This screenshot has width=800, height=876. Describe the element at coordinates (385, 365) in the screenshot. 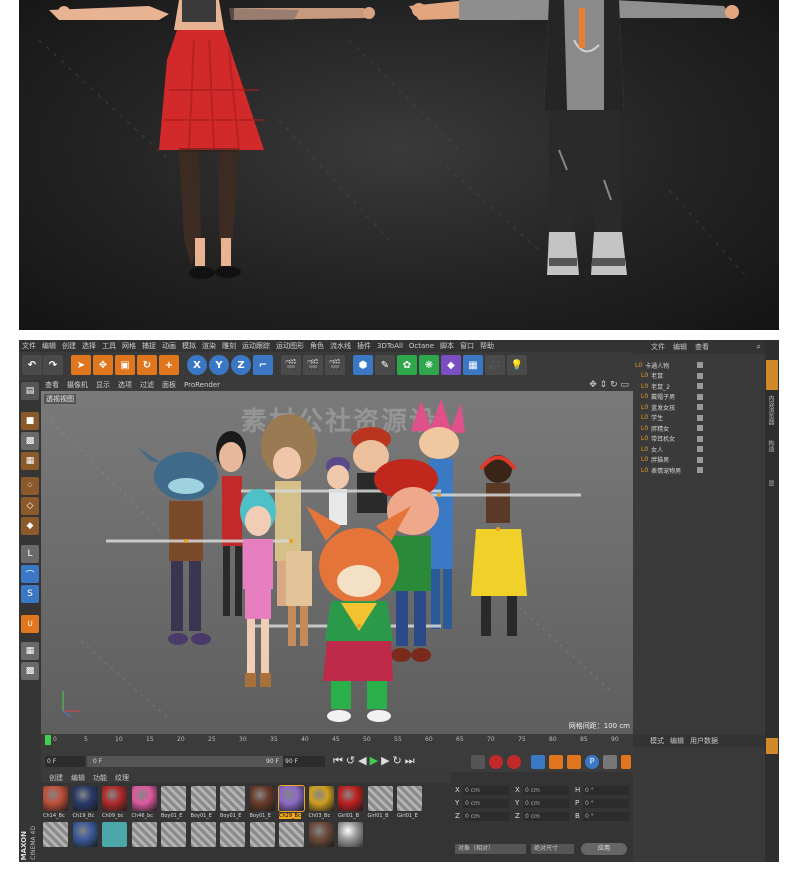

I see `pen-button: ✎` at that location.